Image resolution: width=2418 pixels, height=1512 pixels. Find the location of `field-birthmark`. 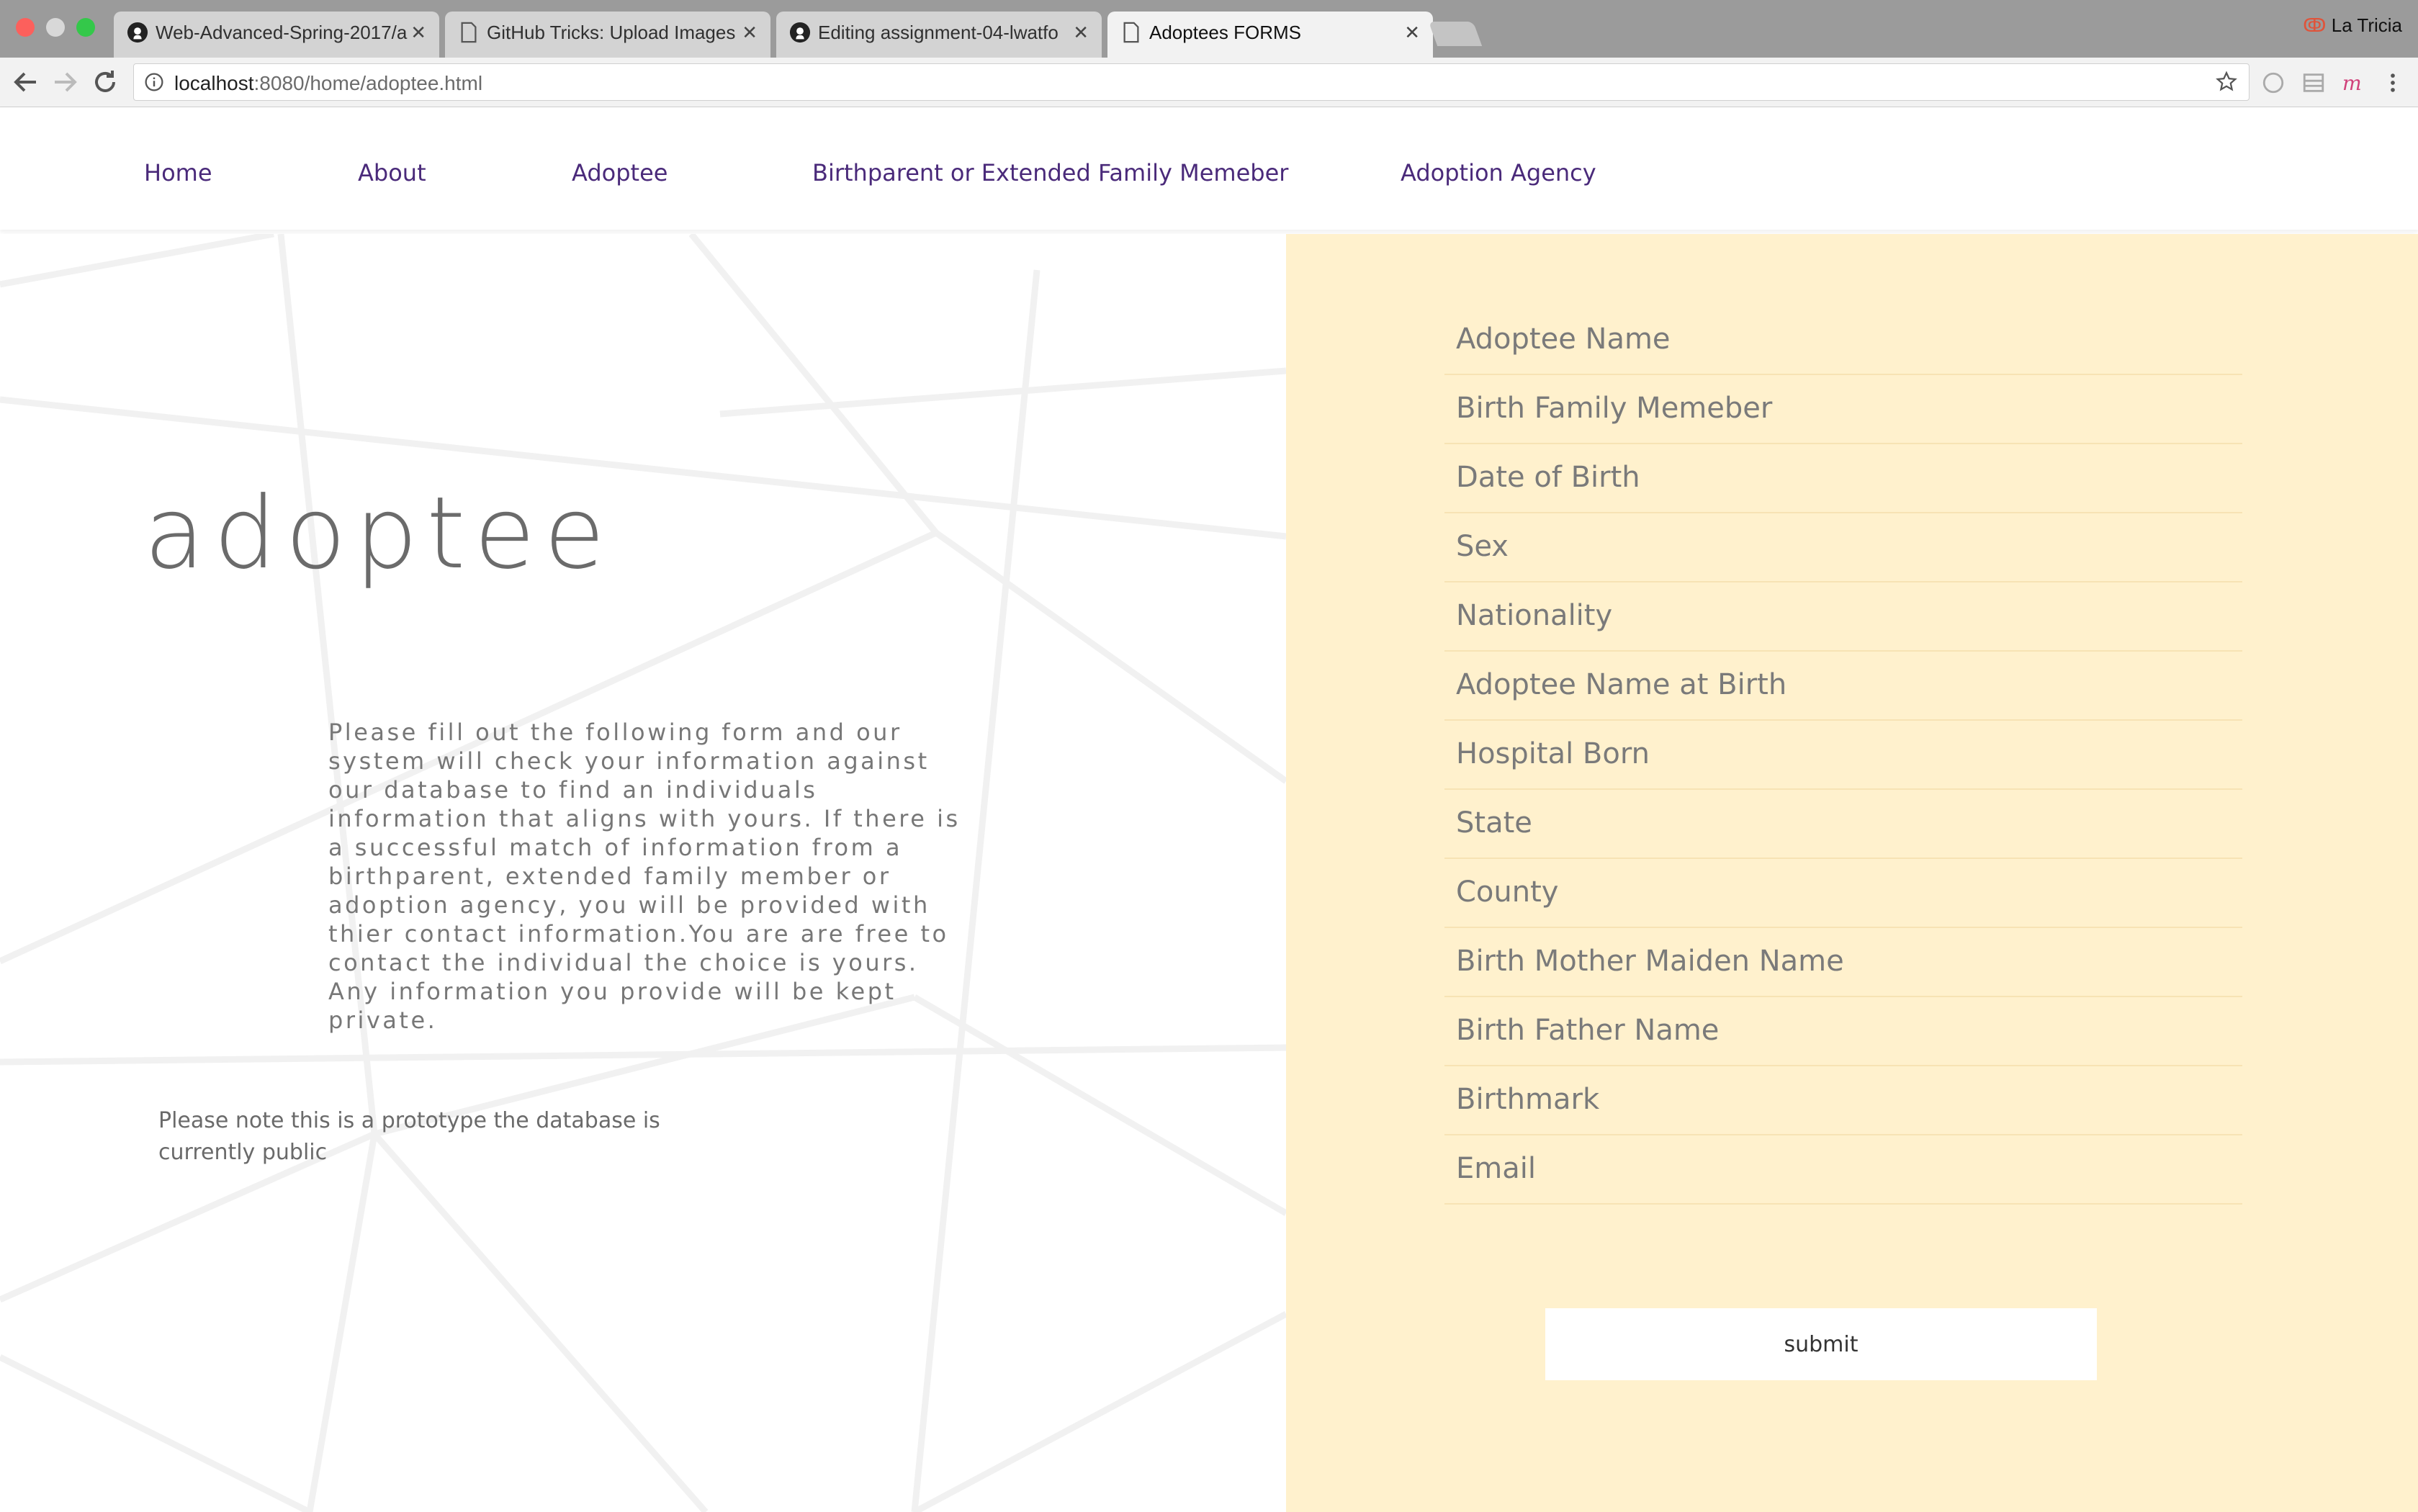

field-birthmark is located at coordinates (1843, 1100).